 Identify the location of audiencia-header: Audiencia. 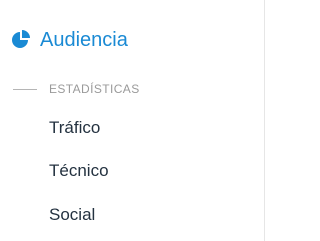
(69, 40).